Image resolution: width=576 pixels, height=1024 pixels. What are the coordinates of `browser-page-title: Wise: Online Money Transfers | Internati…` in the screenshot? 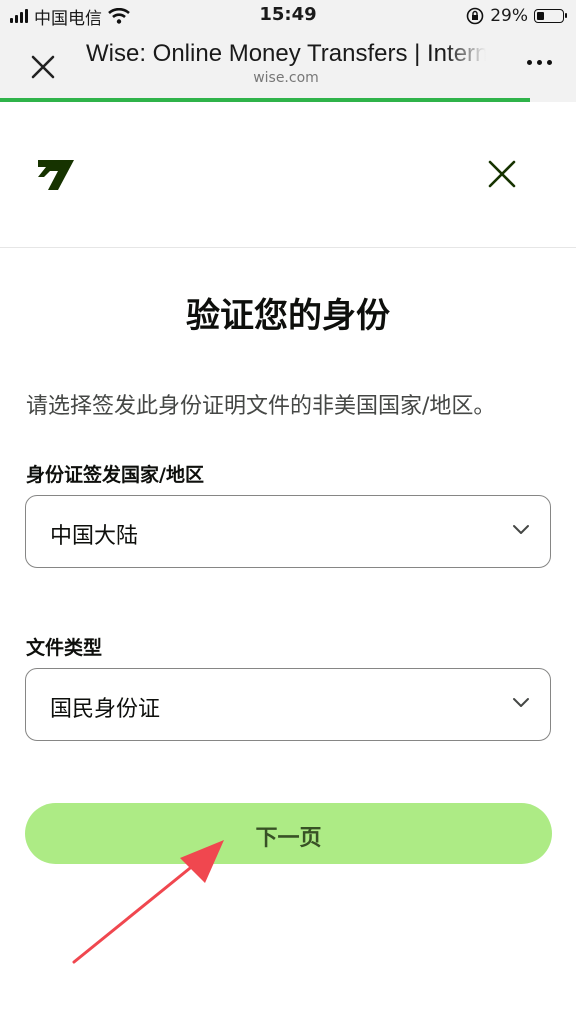 It's located at (286, 53).